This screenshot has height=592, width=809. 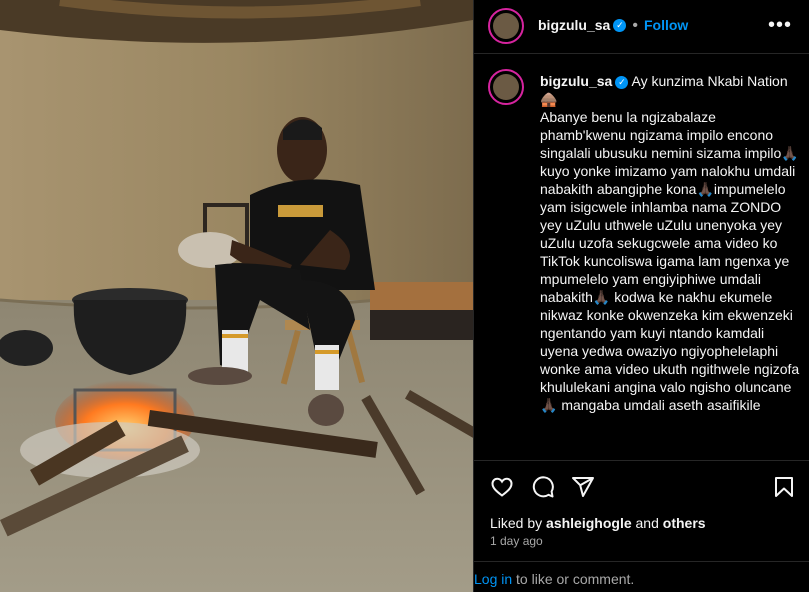 I want to click on author-username: bigzulu_sa, so click(x=574, y=25).